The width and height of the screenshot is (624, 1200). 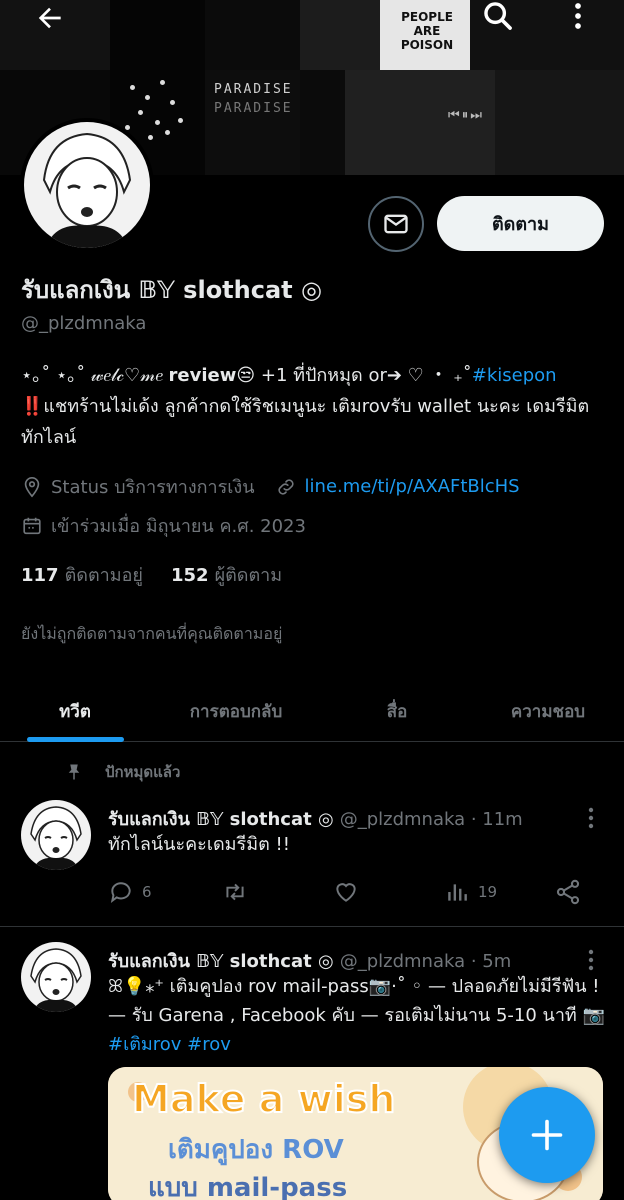 I want to click on tweet-header: รับแลกเงิน 𝔹𝕐 slothcat ◎ @_plzdmnaka · 5m, so click(x=309, y=960).